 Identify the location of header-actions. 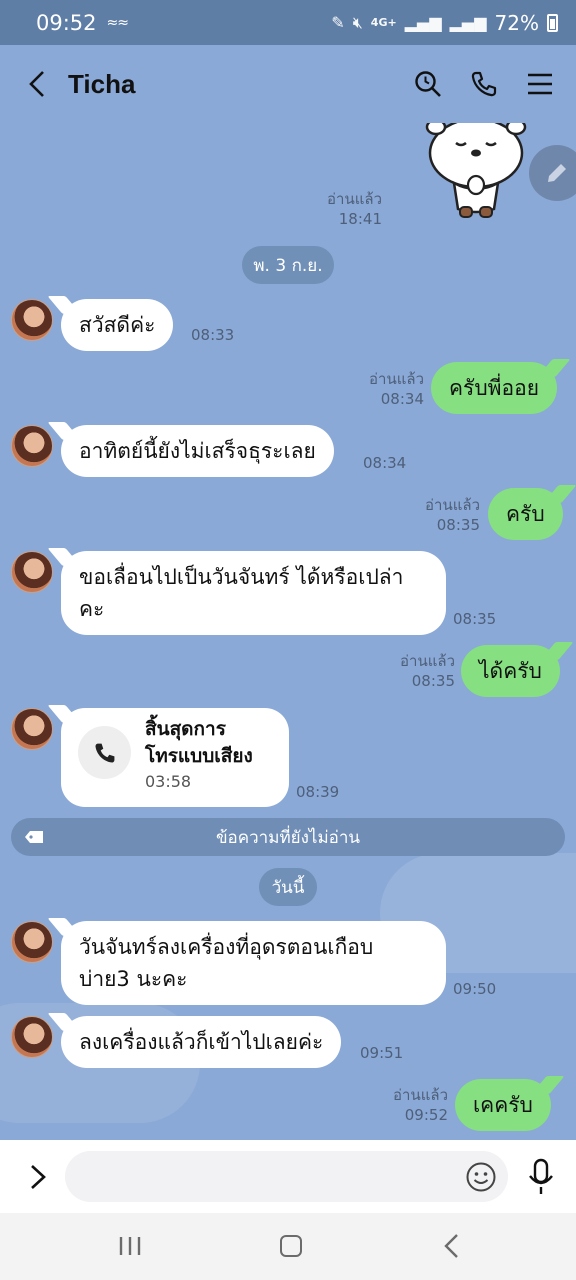
(484, 84).